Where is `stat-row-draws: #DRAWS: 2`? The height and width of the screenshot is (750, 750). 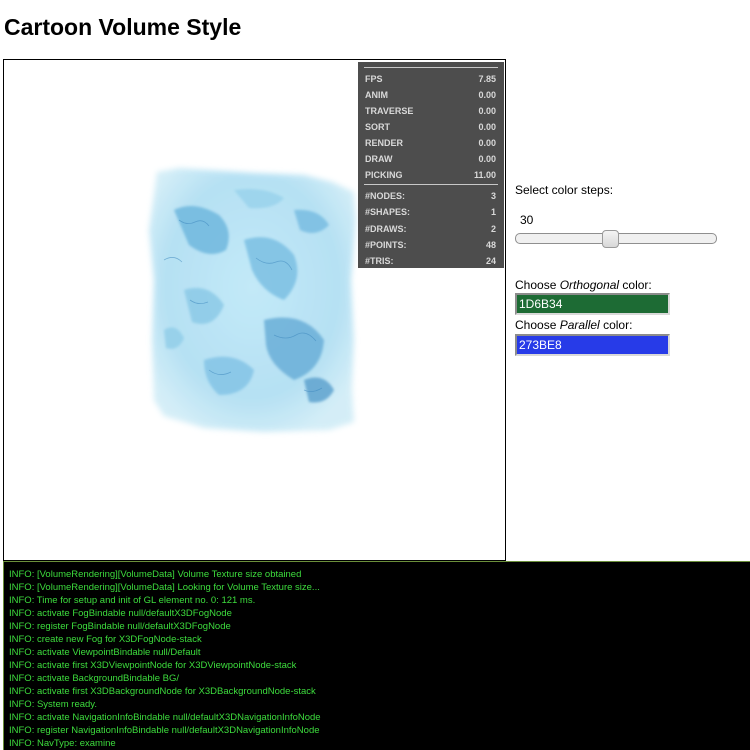 stat-row-draws: #DRAWS: 2 is located at coordinates (431, 229).